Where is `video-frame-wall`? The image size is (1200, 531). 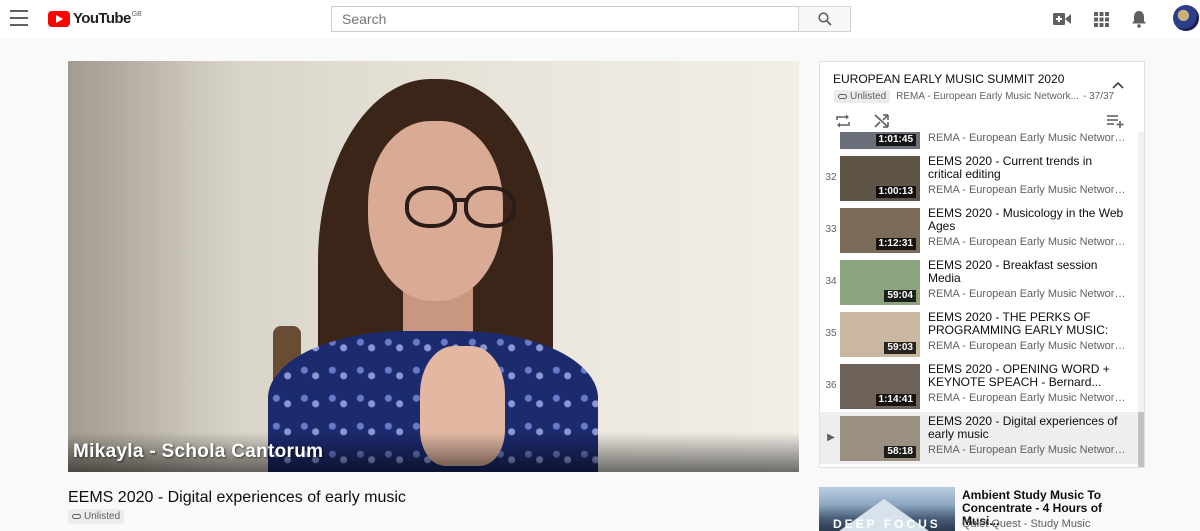
video-frame-wall is located at coordinates (153, 266).